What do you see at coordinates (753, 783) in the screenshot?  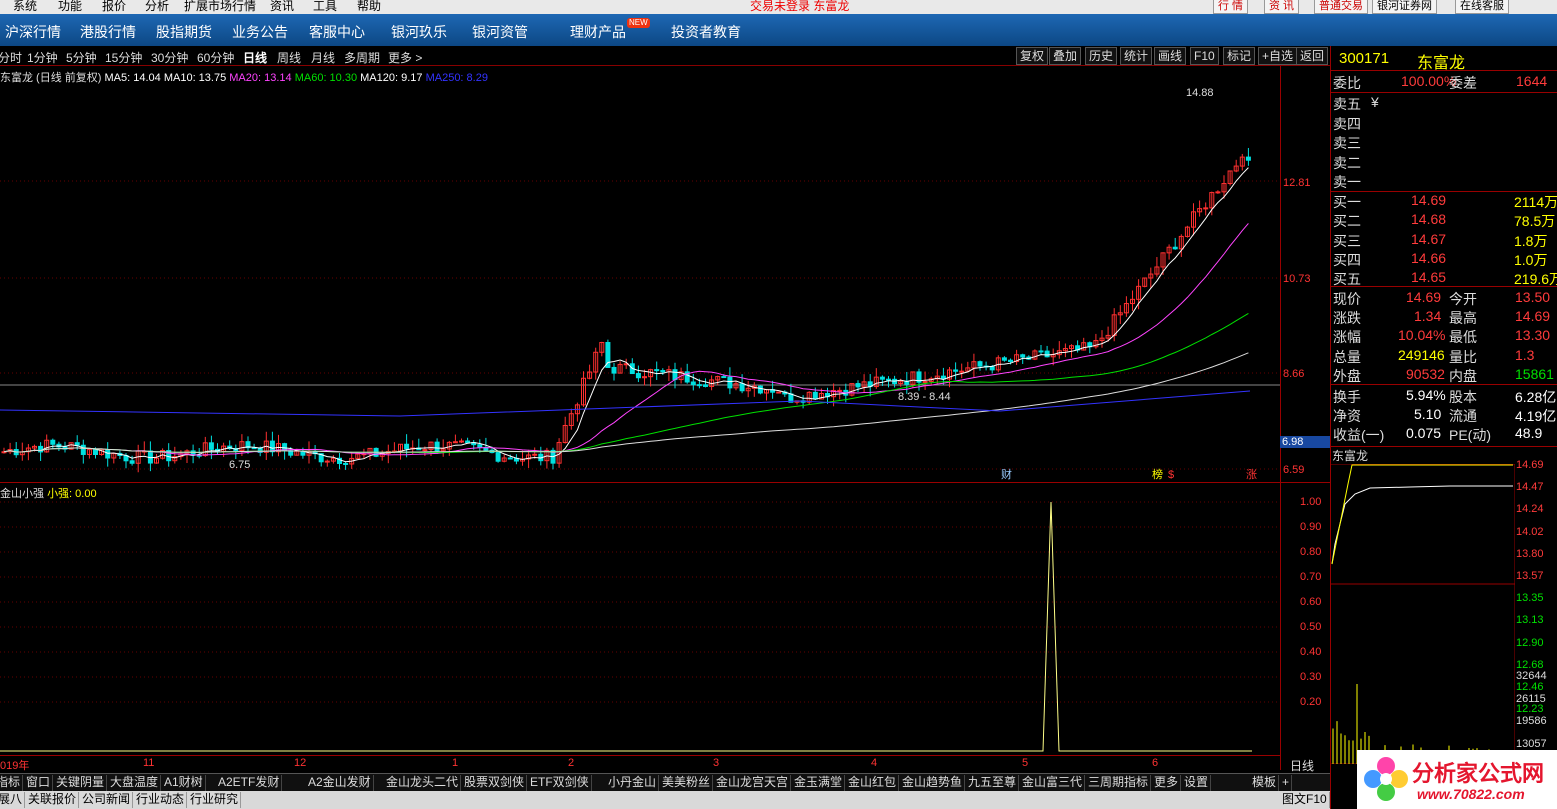 I see `indicator-tab: 金山龙宫天宫` at bounding box center [753, 783].